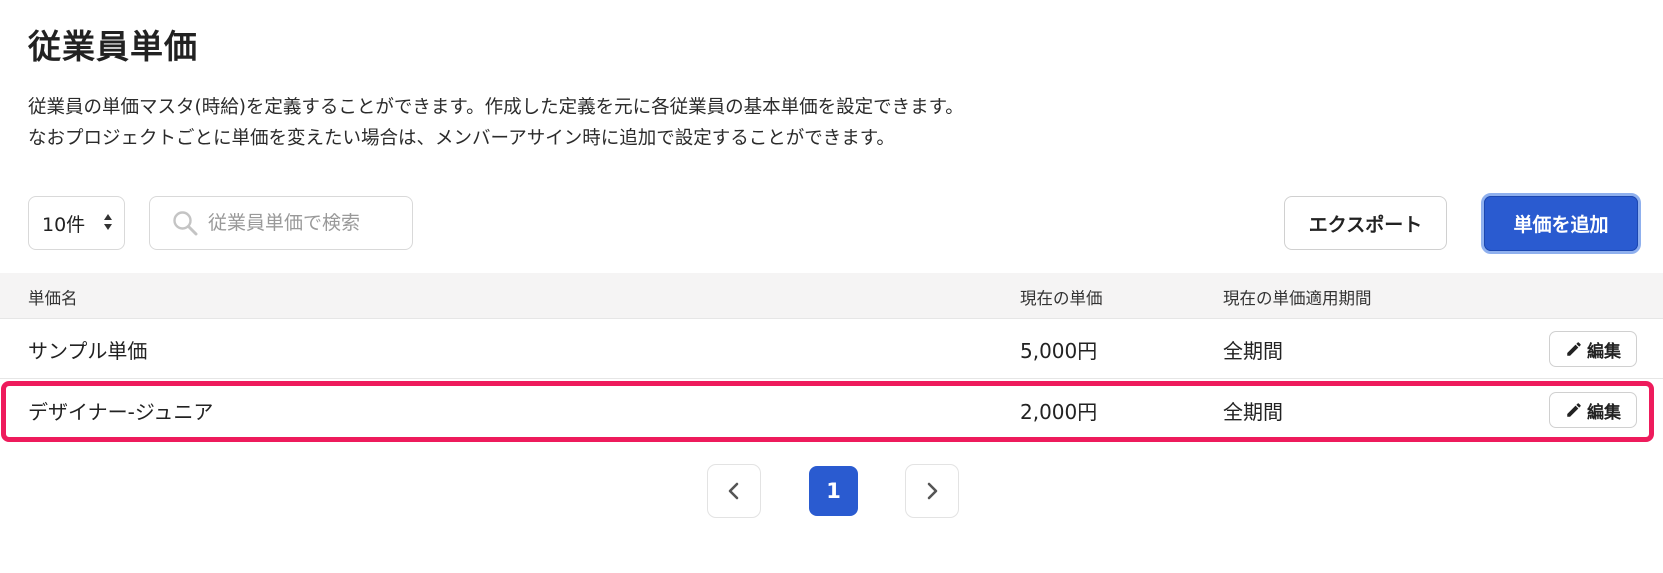  Describe the element at coordinates (1059, 412) in the screenshot. I see `row-price: 2,000円` at that location.